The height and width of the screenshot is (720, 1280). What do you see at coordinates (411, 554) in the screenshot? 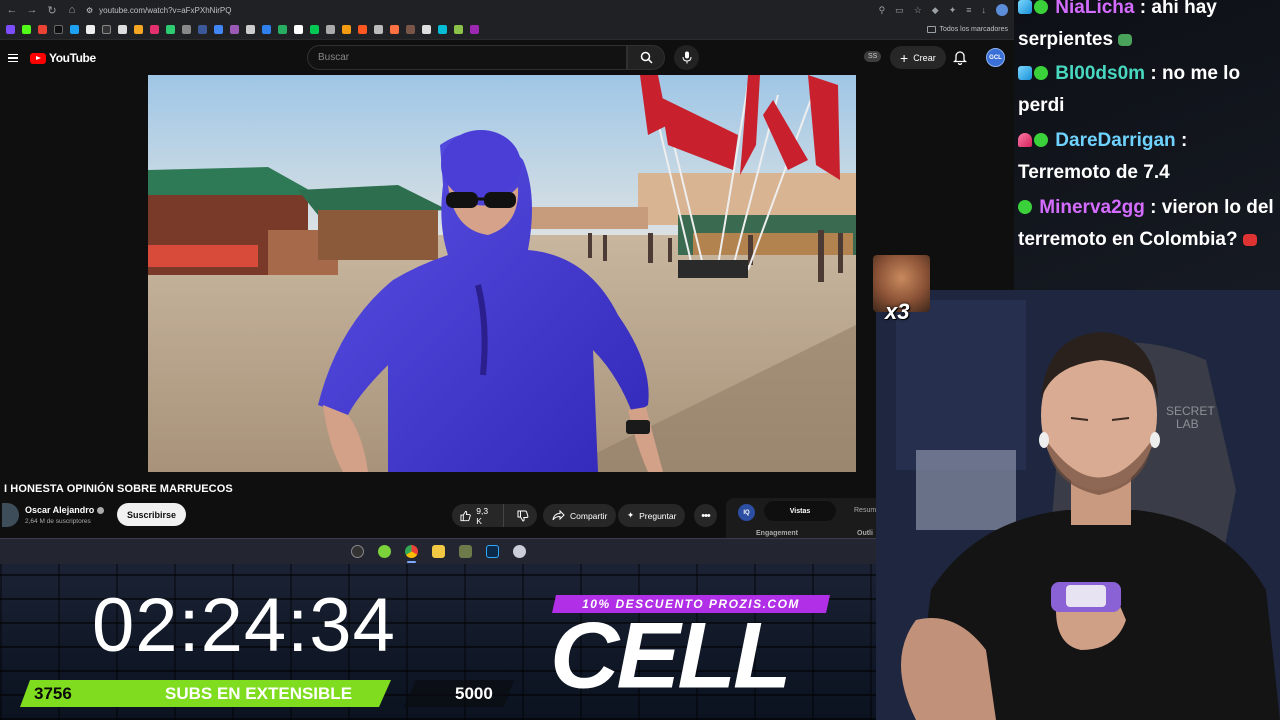
I see `chrome-icon` at bounding box center [411, 554].